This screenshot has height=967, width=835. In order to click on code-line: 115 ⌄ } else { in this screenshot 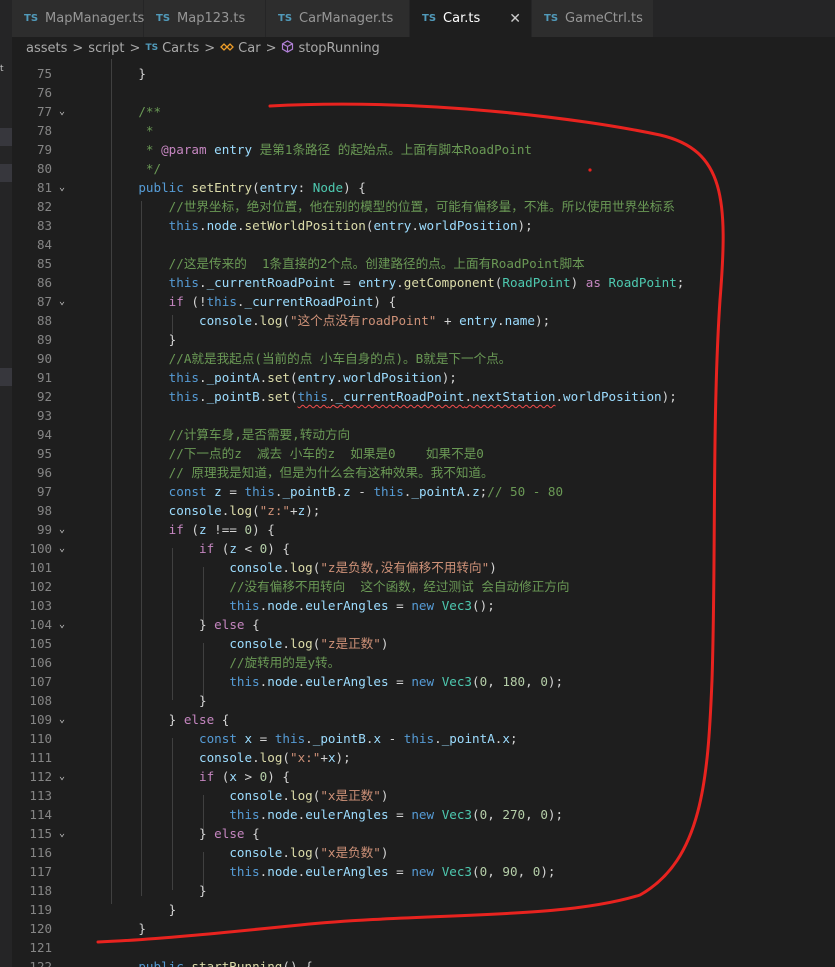, I will do `click(423, 833)`.